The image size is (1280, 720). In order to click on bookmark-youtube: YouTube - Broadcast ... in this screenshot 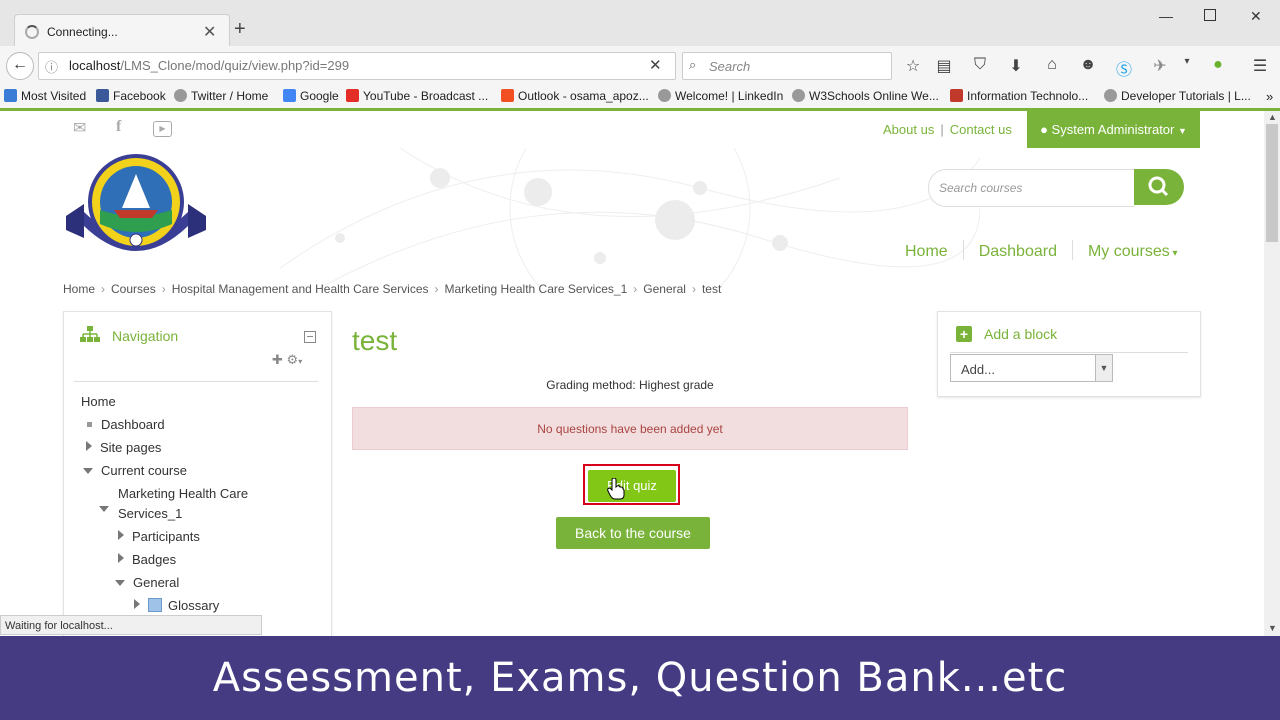, I will do `click(417, 96)`.